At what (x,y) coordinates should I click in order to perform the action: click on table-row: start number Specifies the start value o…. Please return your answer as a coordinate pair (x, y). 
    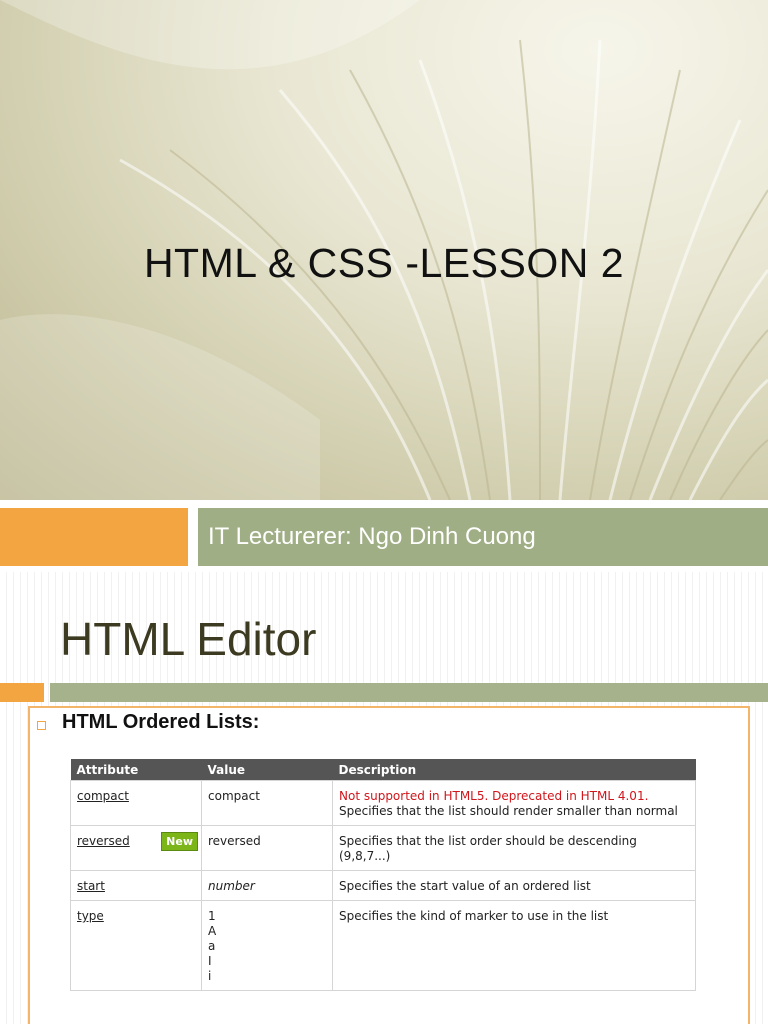
    Looking at the image, I should click on (383, 885).